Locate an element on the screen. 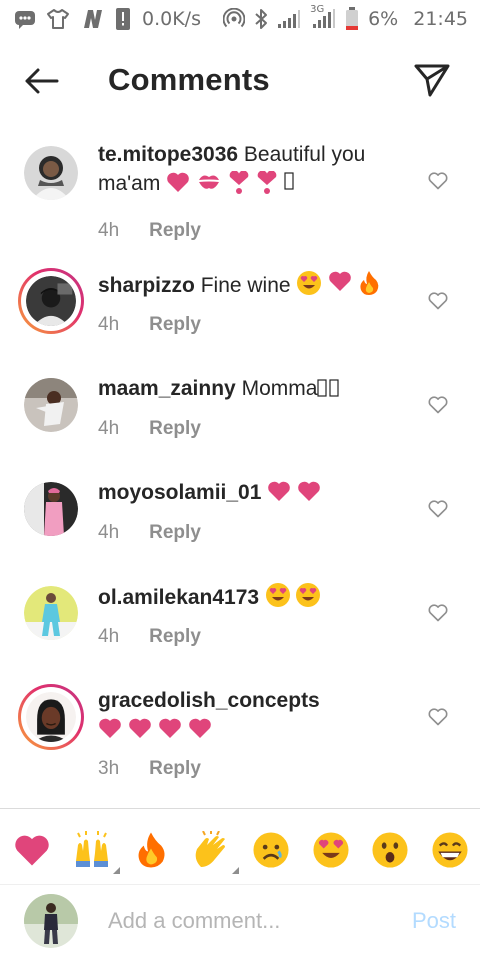 Image resolution: width=480 pixels, height=960 pixels. comment-text: sharpizzo Fine wine is located at coordinates (258, 285).